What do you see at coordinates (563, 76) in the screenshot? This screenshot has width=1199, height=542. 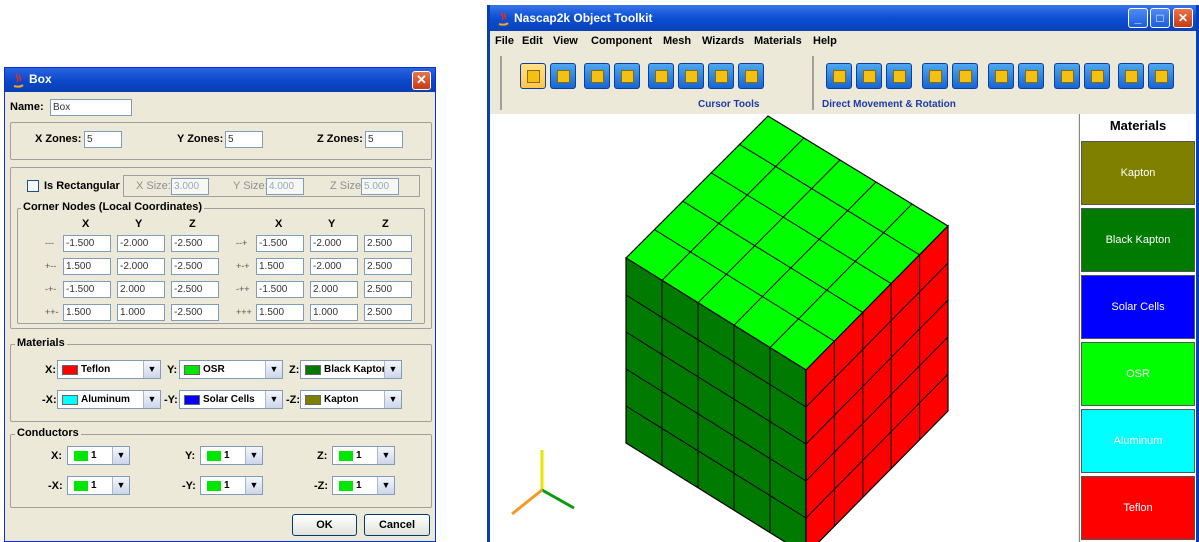 I see `mesh-tool-icon` at bounding box center [563, 76].